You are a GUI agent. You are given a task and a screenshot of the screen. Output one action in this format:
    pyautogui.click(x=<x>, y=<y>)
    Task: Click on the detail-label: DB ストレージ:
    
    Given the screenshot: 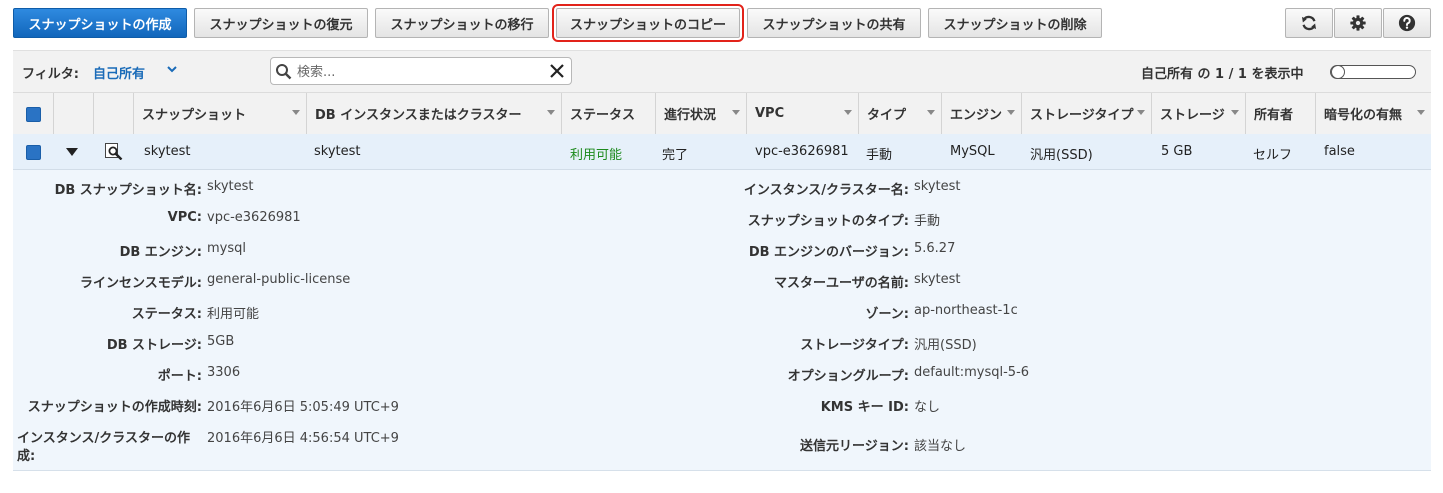 What is the action you would take?
    pyautogui.click(x=154, y=345)
    